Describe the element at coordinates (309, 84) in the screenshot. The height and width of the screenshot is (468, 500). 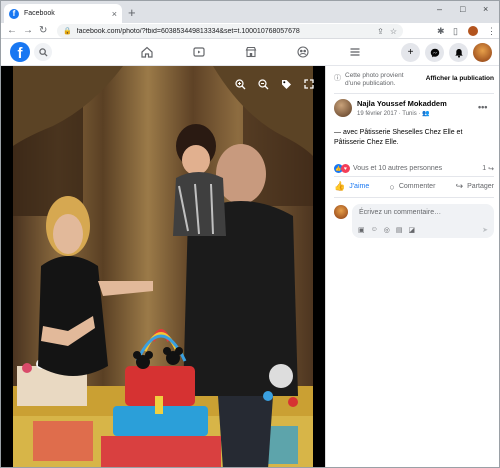
I see `fullscreen-icon` at that location.